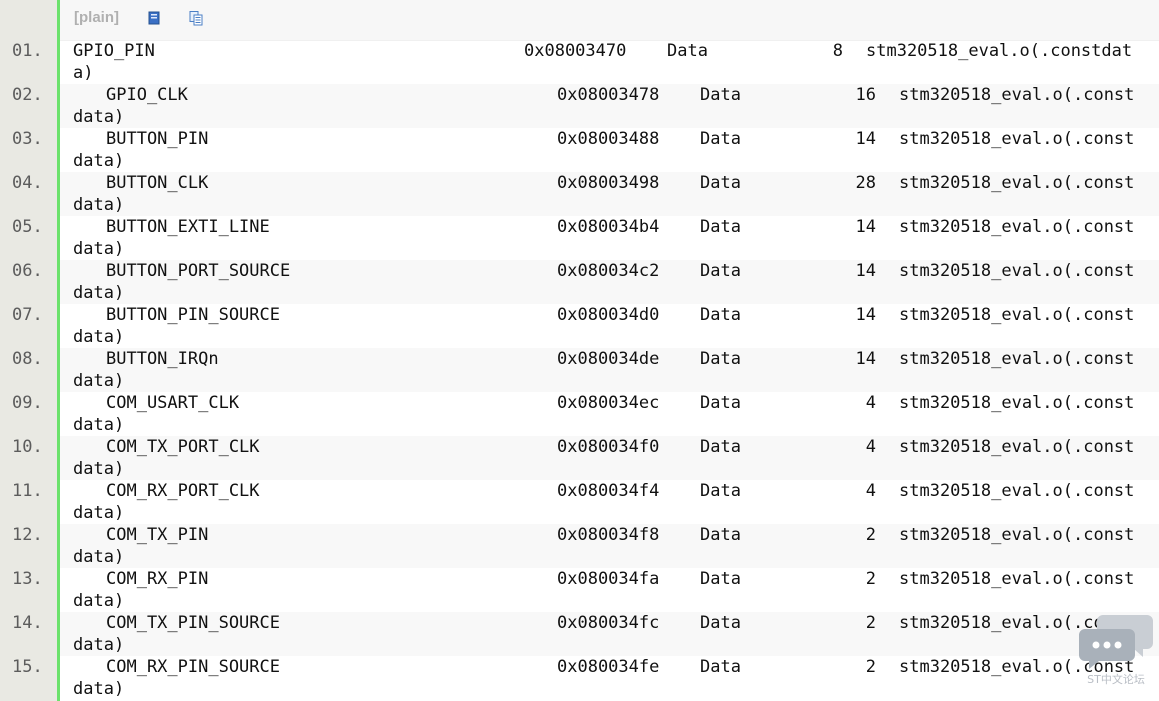 The image size is (1159, 701). Describe the element at coordinates (96, 17) in the screenshot. I see `language-label: [plain]` at that location.